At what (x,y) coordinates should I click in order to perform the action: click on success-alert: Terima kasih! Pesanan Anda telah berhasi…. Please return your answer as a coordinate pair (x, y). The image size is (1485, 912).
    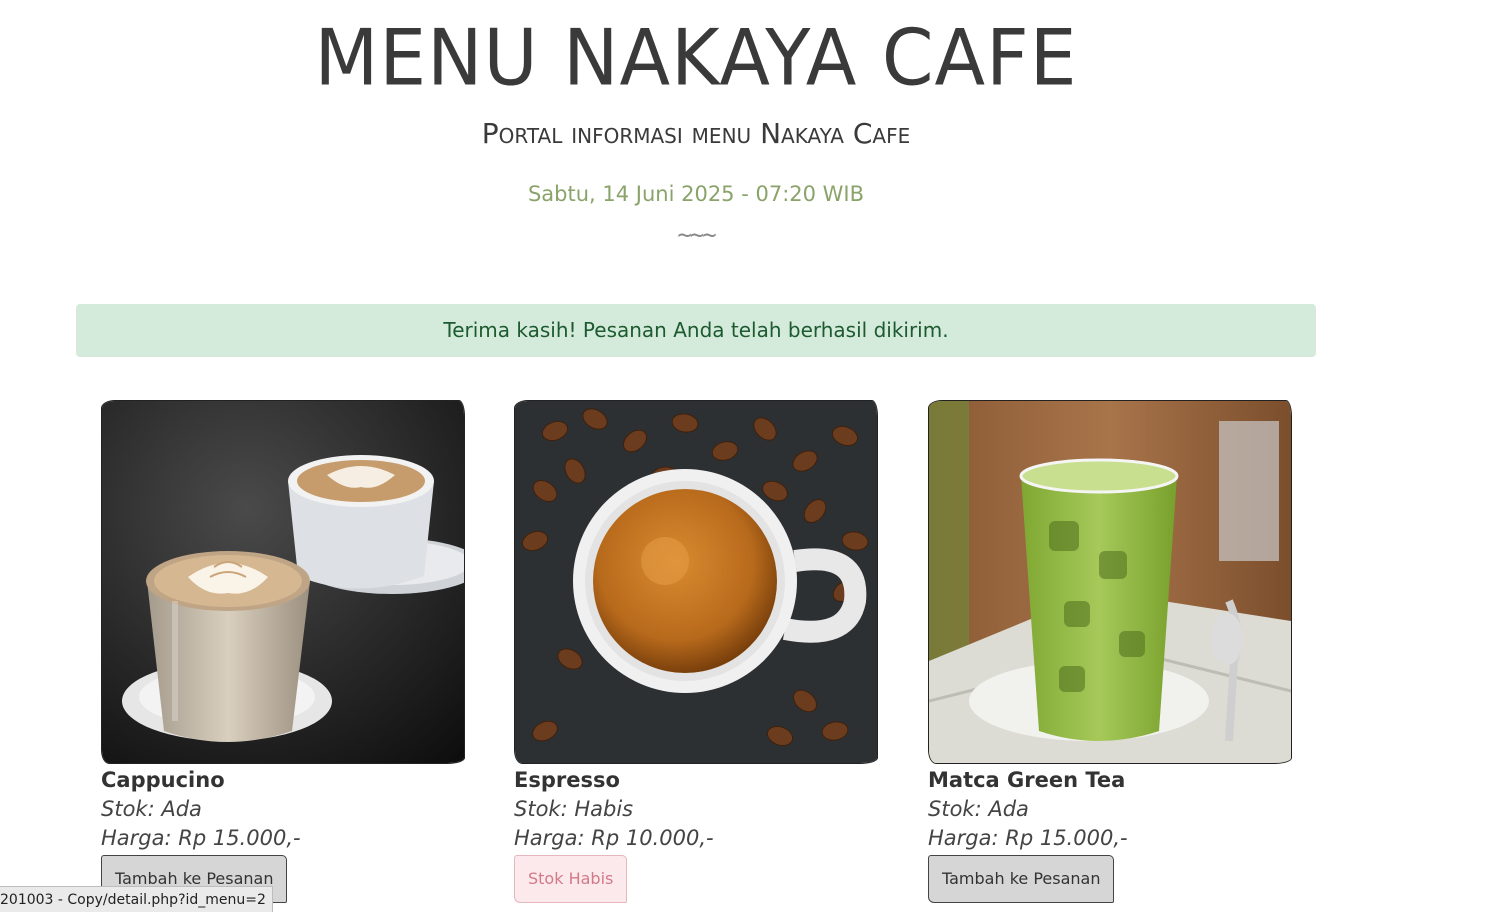
    Looking at the image, I should click on (696, 330).